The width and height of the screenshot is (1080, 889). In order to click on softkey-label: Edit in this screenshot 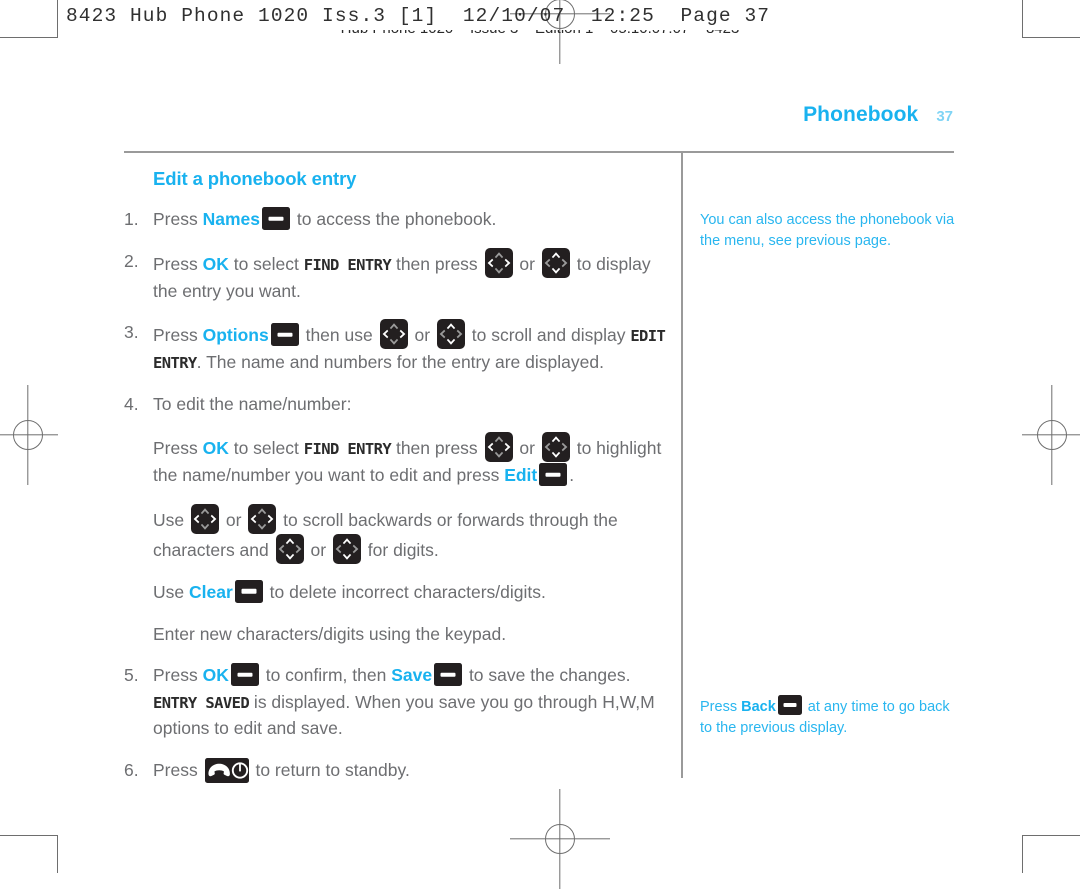, I will do `click(521, 475)`.